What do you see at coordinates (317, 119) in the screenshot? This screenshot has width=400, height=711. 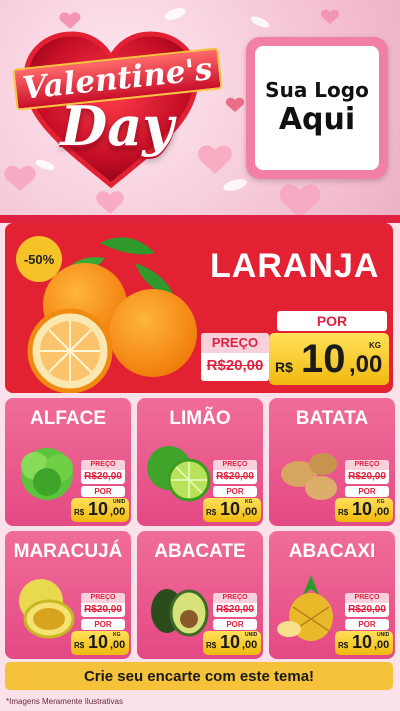 I see `logo-text-line2: Aqui` at bounding box center [317, 119].